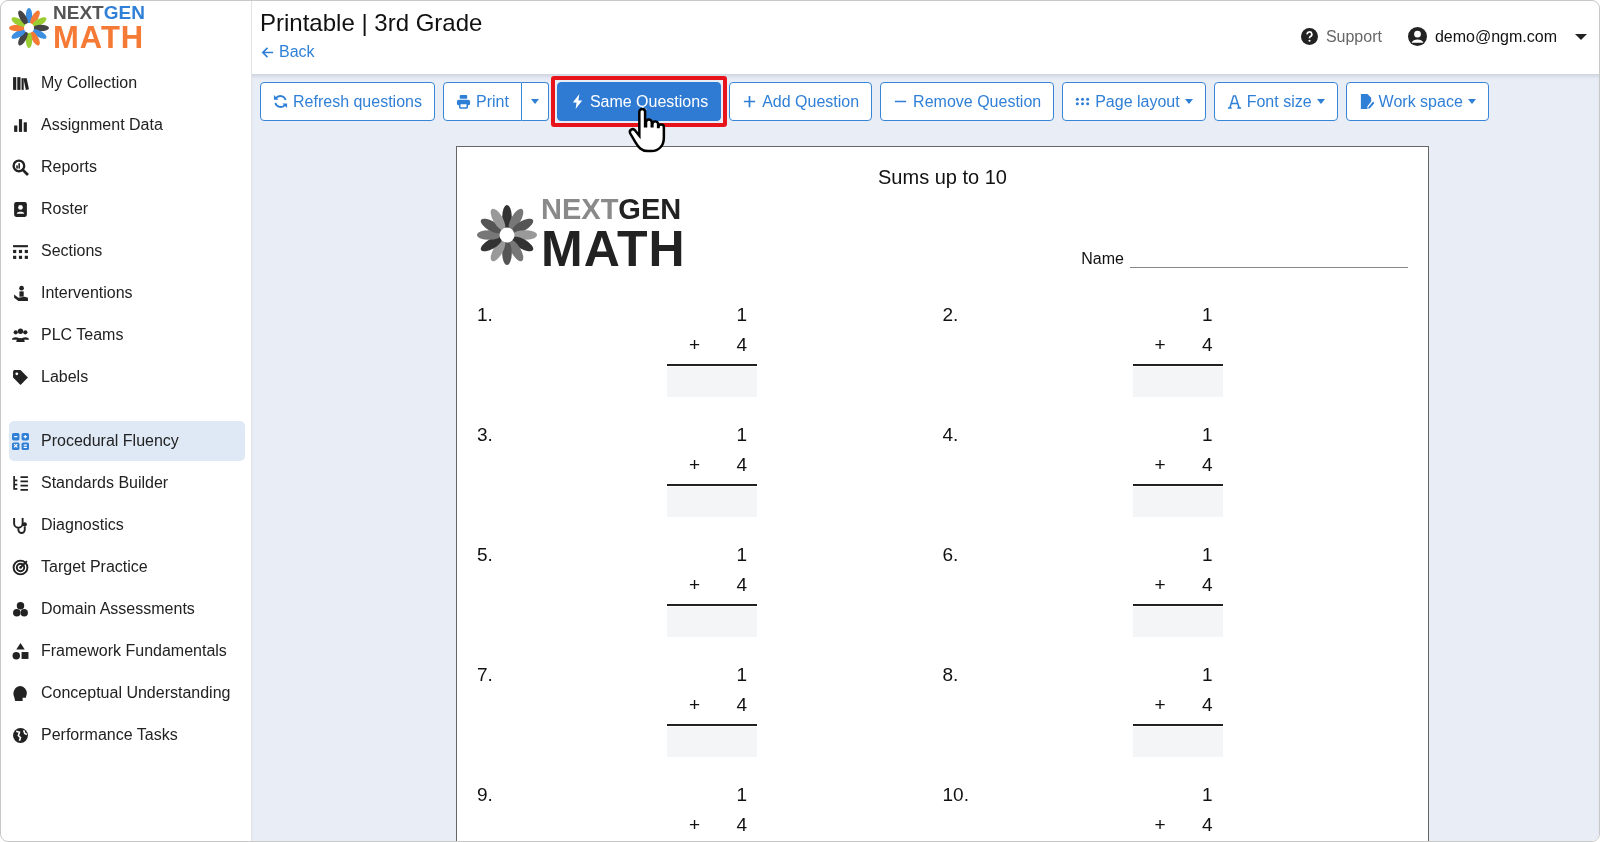  What do you see at coordinates (280, 101) in the screenshot?
I see `refresh-icon` at bounding box center [280, 101].